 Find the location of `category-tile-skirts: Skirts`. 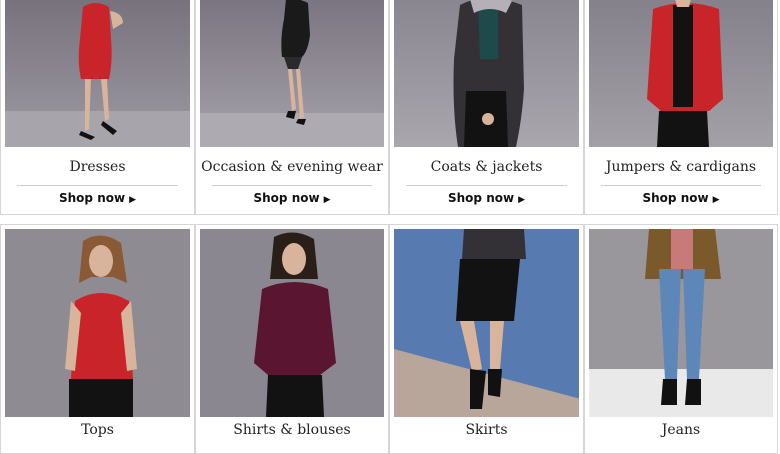

category-tile-skirts: Skirts is located at coordinates (486, 339).